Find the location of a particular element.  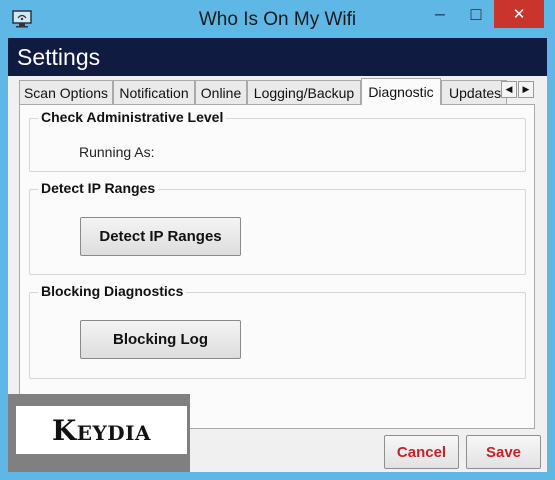

chevron-right-icon: ▶ is located at coordinates (526, 89).